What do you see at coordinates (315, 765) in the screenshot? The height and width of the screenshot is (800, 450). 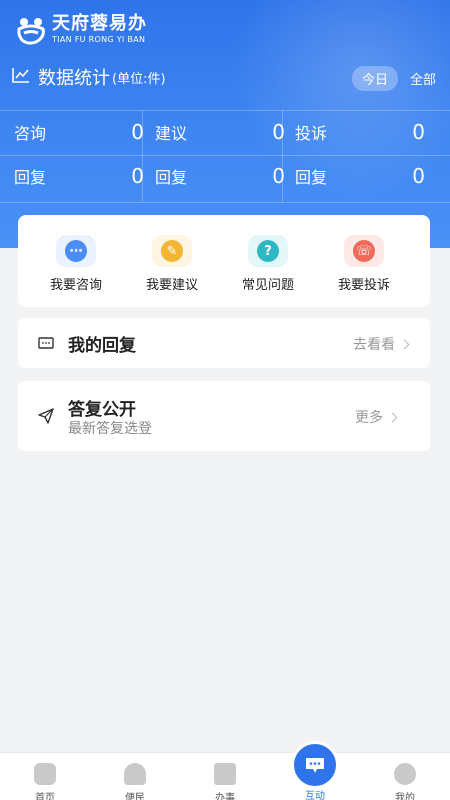 I see `interact-chat-icon` at bounding box center [315, 765].